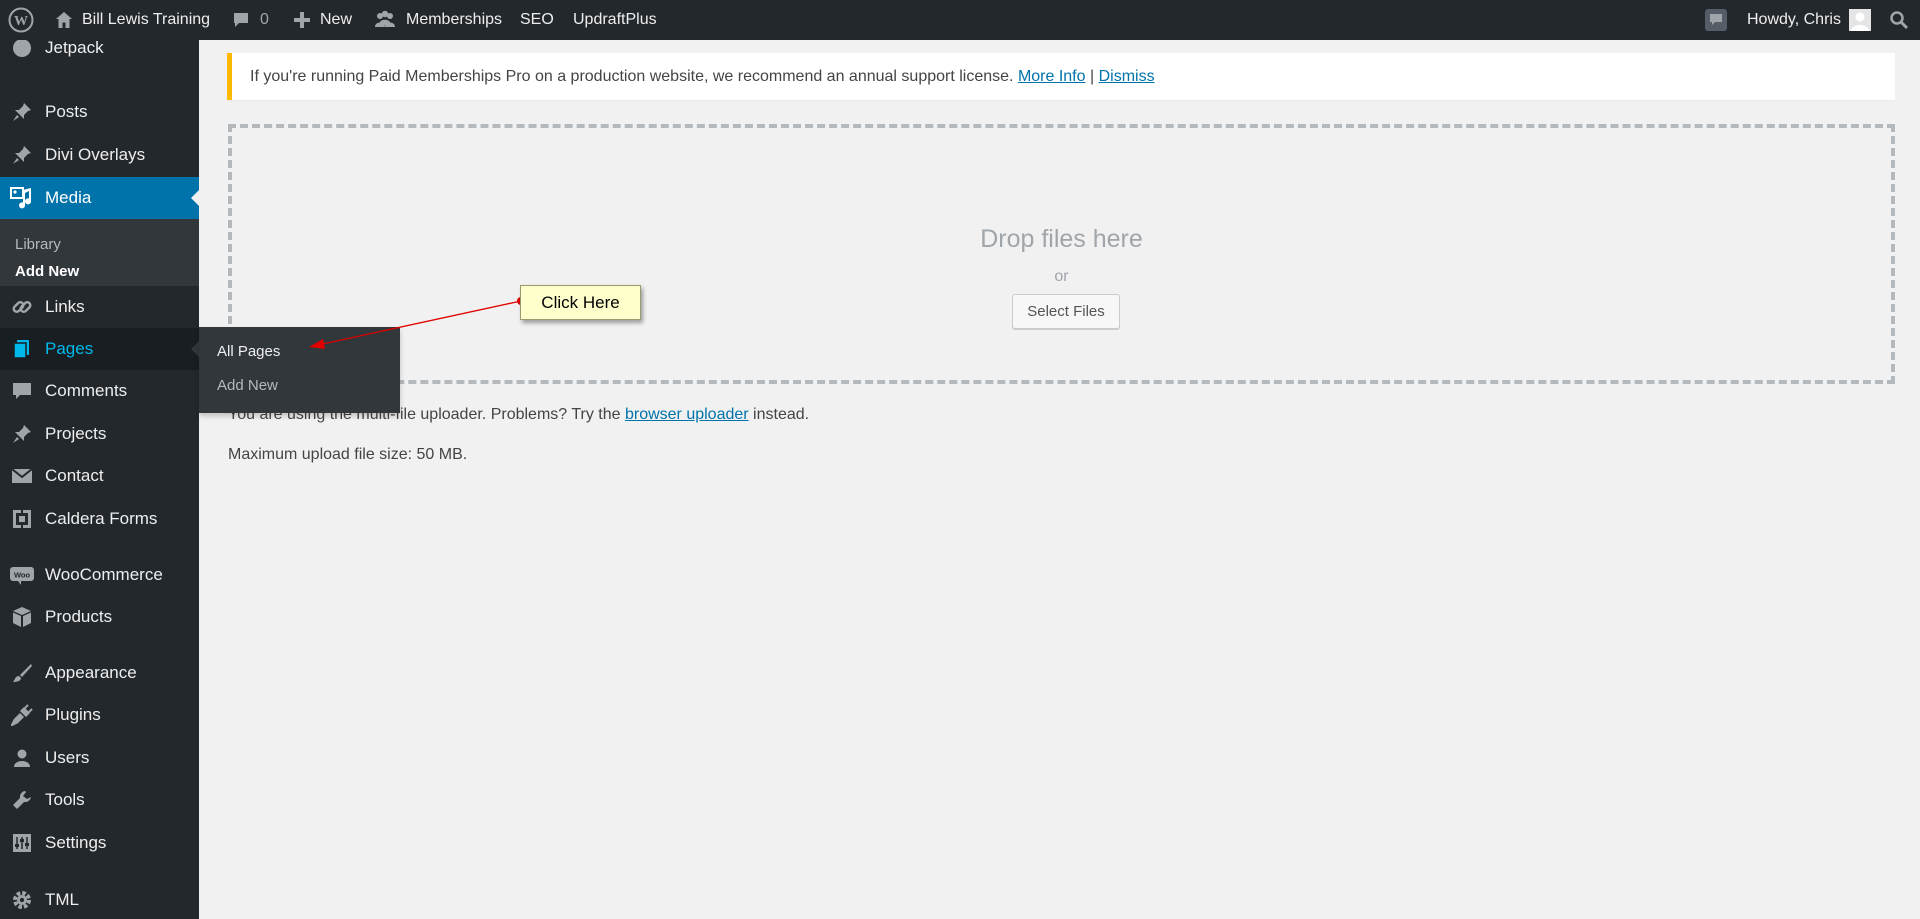 The height and width of the screenshot is (919, 1920). What do you see at coordinates (22, 476) in the screenshot?
I see `mail-icon` at bounding box center [22, 476].